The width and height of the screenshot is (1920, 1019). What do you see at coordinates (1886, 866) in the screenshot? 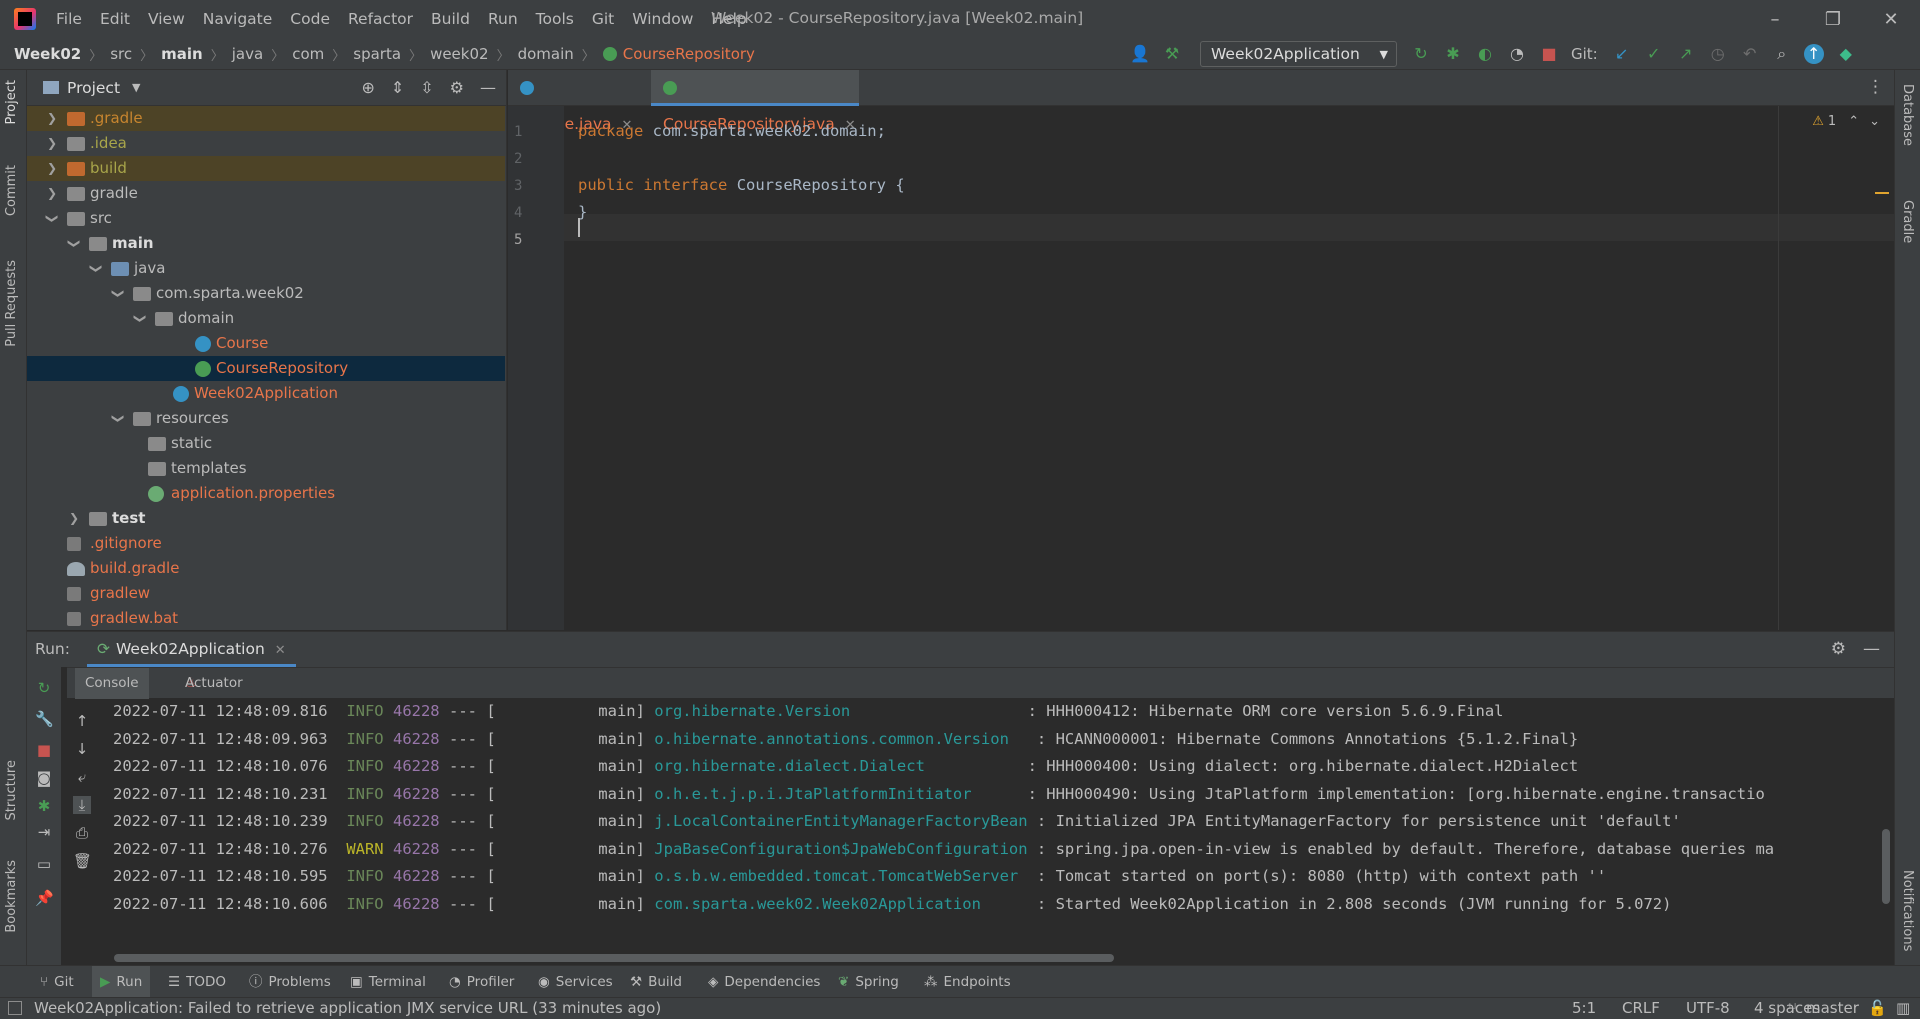
I see `console-vertical-scrollbar` at bounding box center [1886, 866].